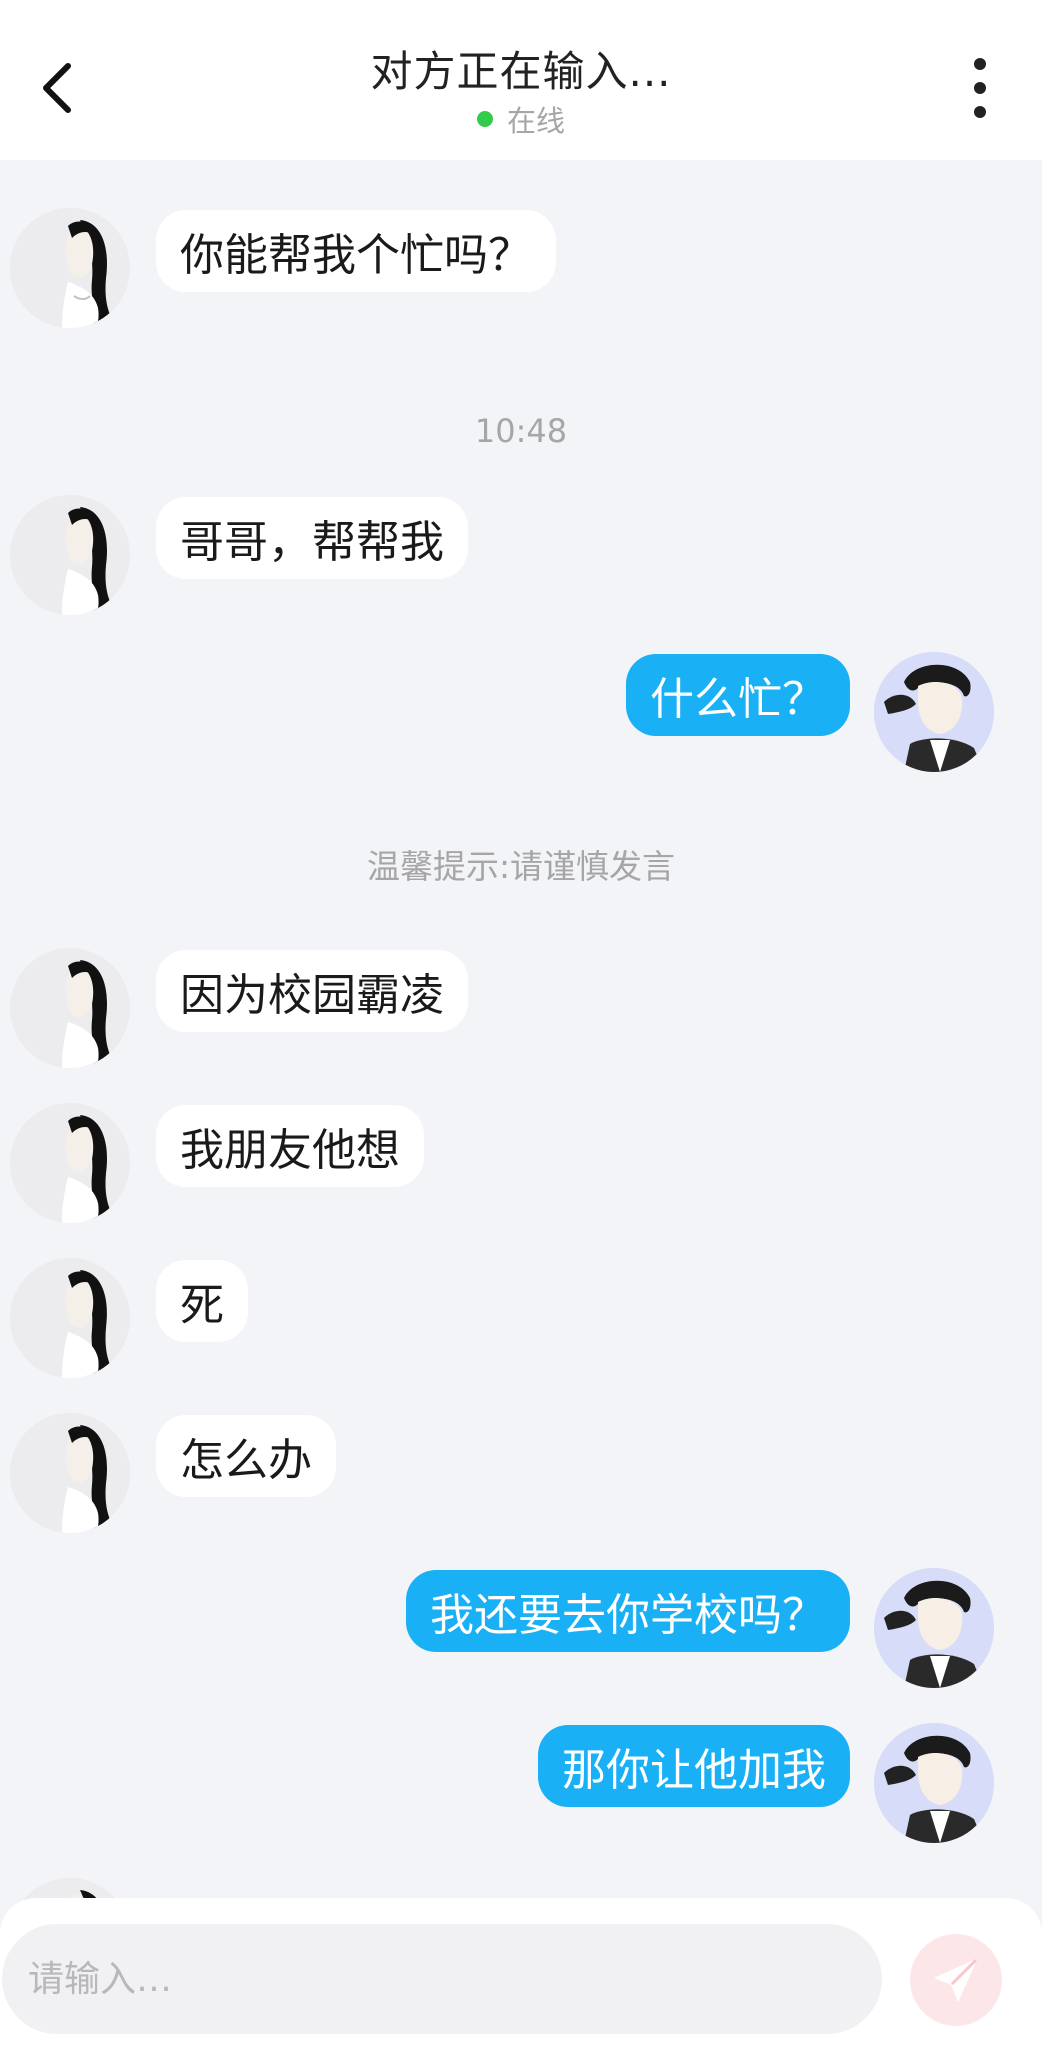 This screenshot has width=1042, height=2066. I want to click on received-message-bubble: 我朋友他想, so click(290, 1146).